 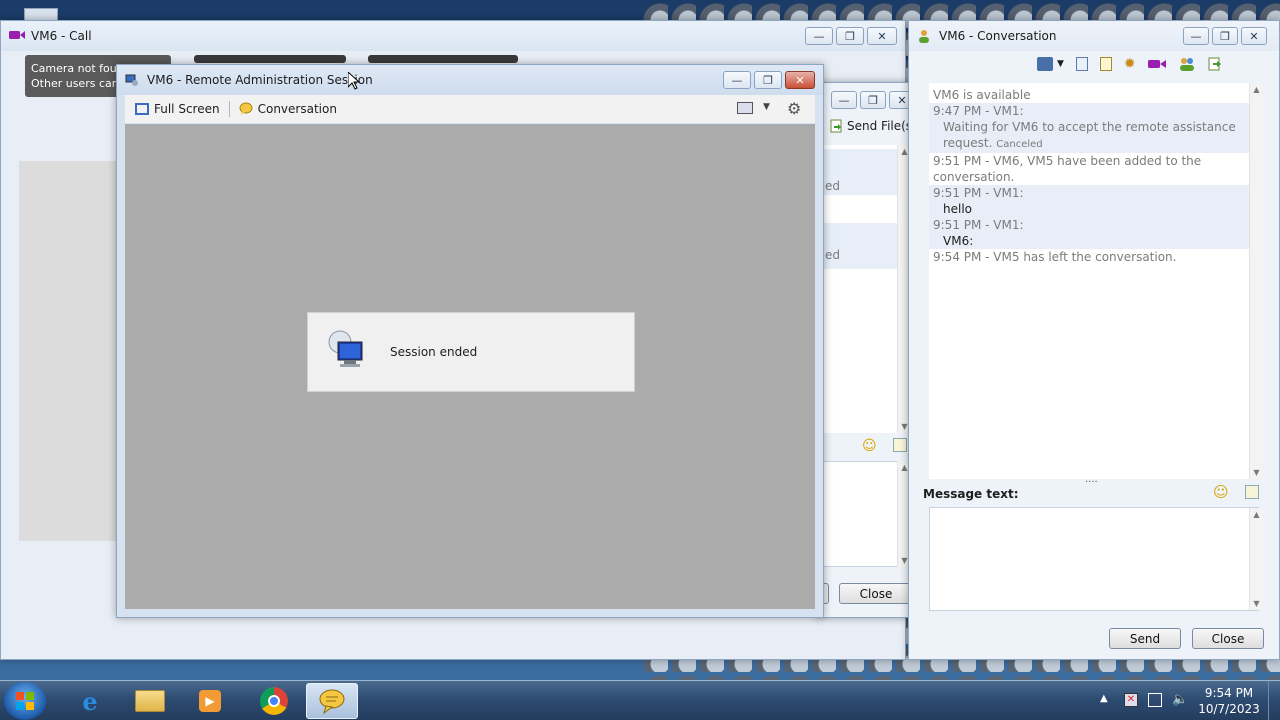 What do you see at coordinates (17, 36) in the screenshot?
I see `video-camera-icon` at bounding box center [17, 36].